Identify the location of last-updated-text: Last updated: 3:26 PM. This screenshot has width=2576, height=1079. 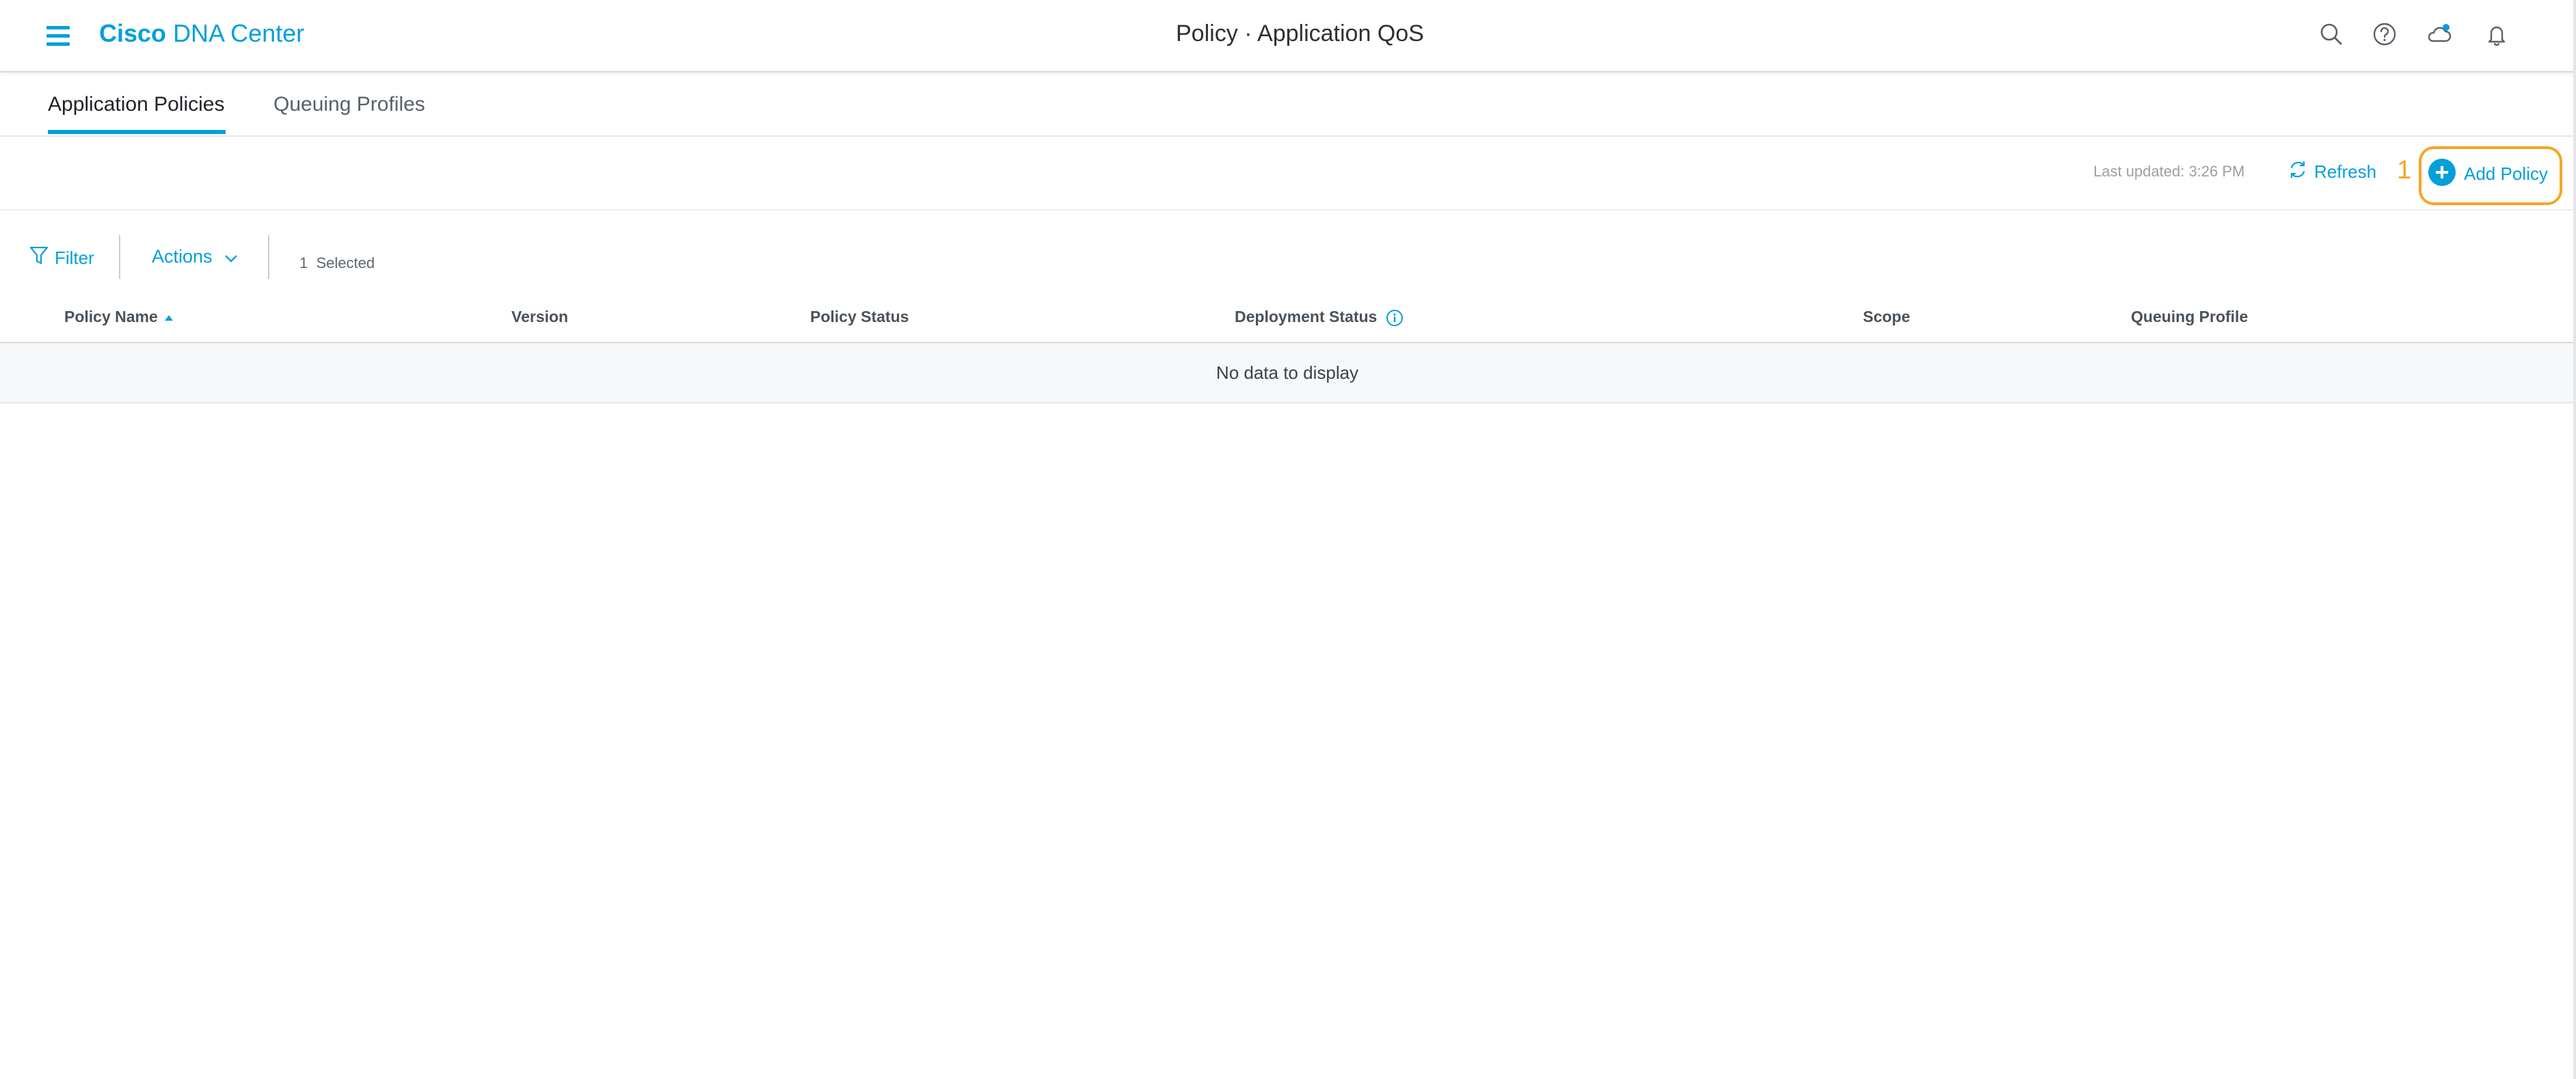
(2169, 172).